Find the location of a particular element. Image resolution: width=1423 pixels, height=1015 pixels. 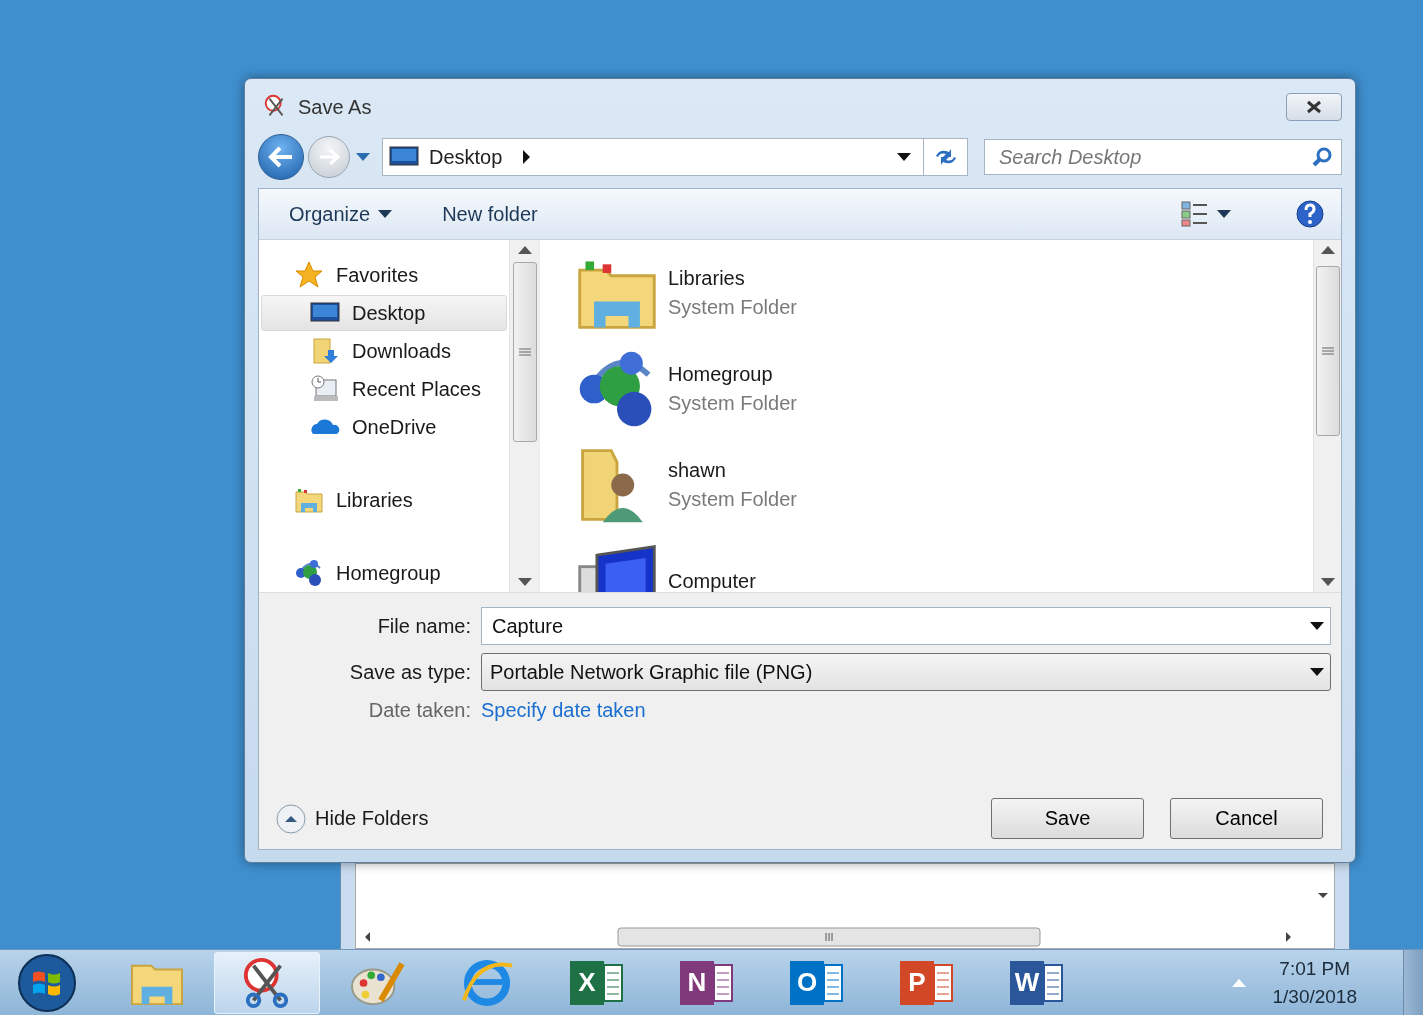

taskbar-app: N is located at coordinates (707, 982).